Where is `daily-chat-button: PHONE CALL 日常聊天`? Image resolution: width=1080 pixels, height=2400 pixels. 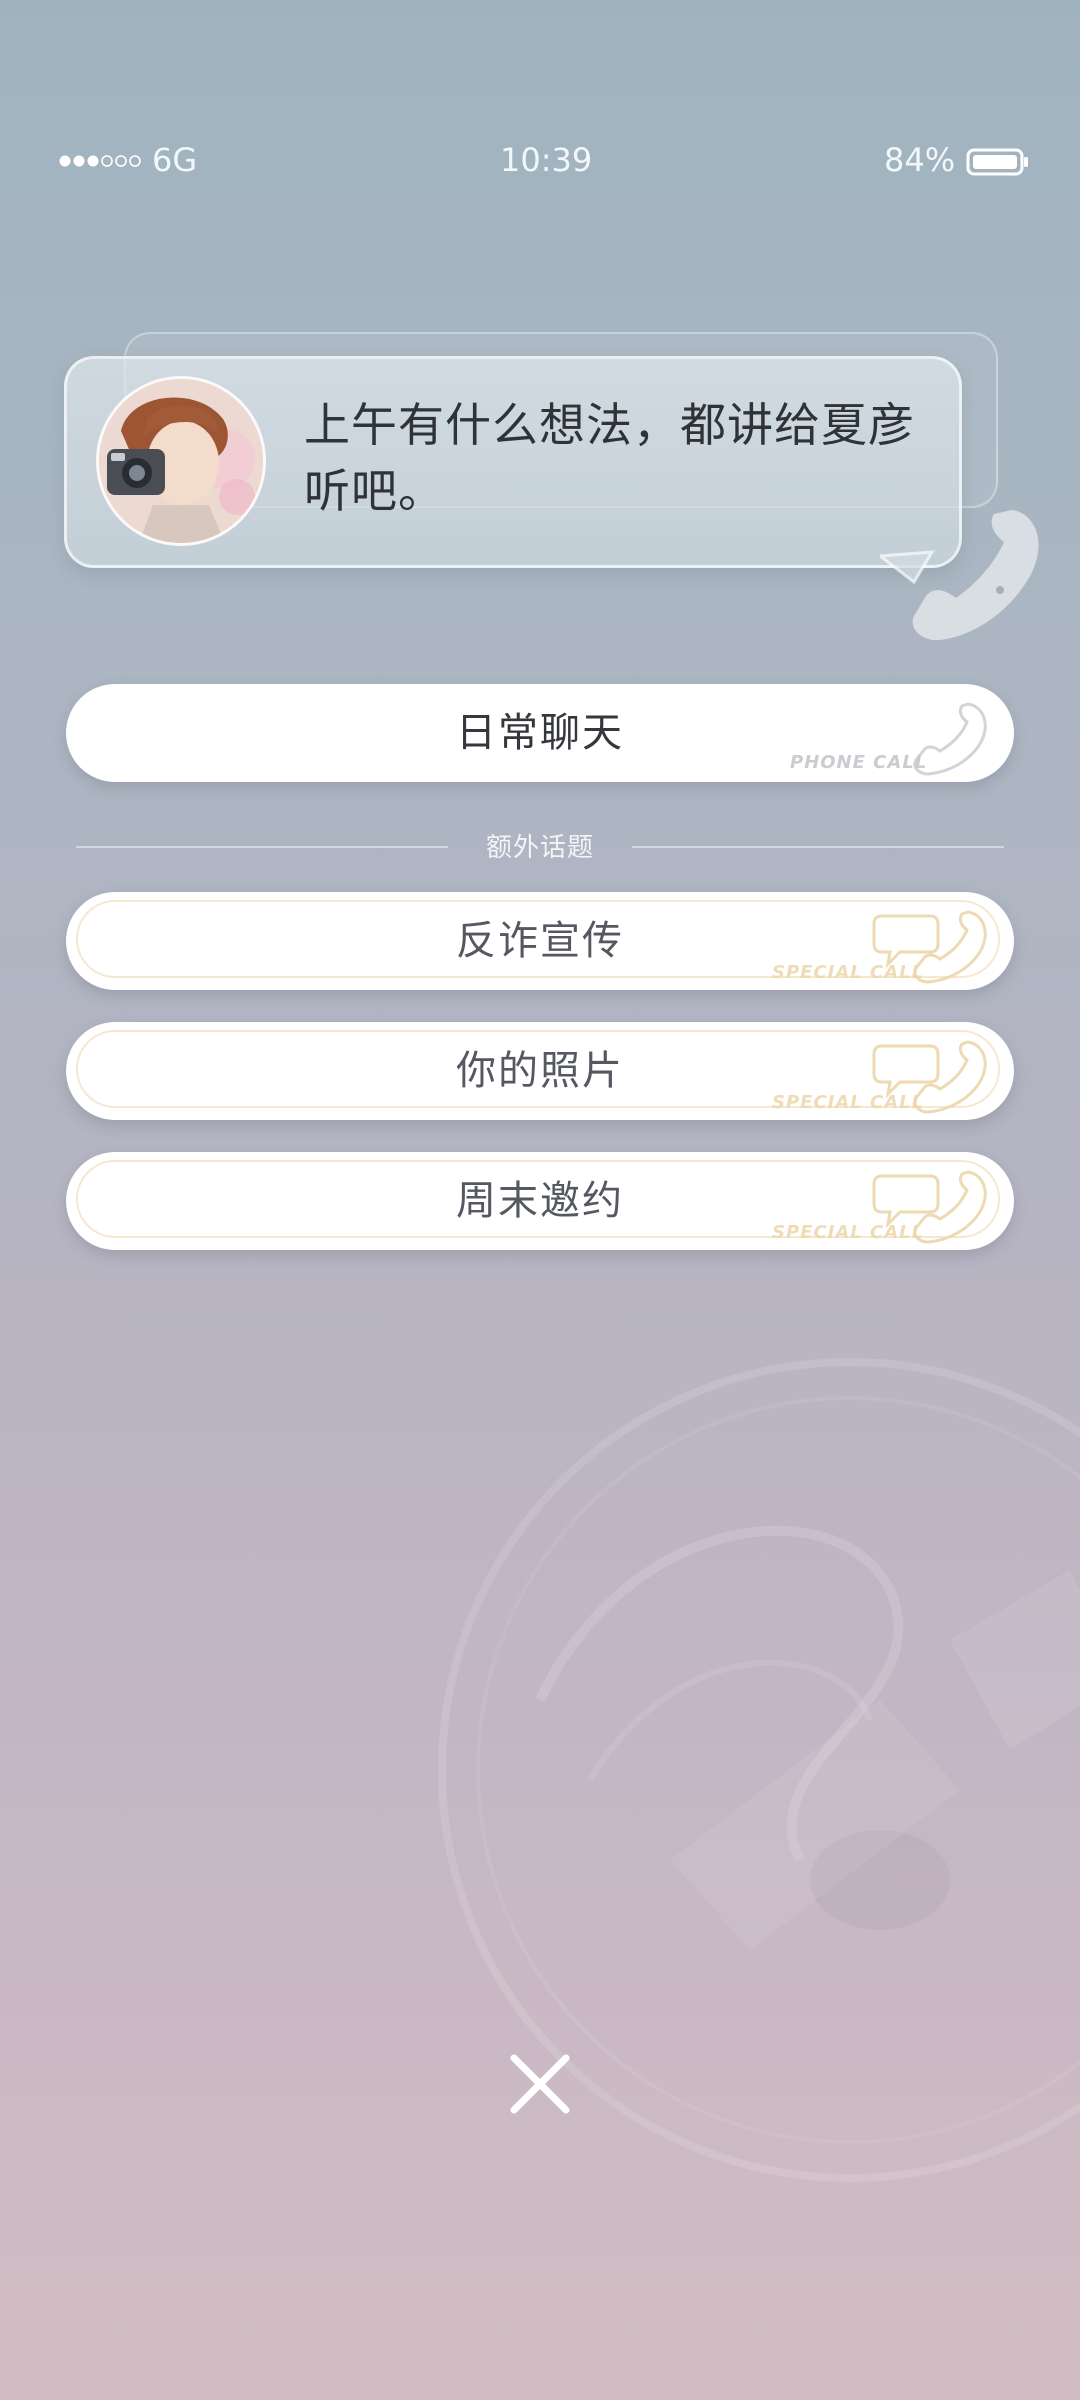
daily-chat-button: PHONE CALL 日常聊天 is located at coordinates (540, 733).